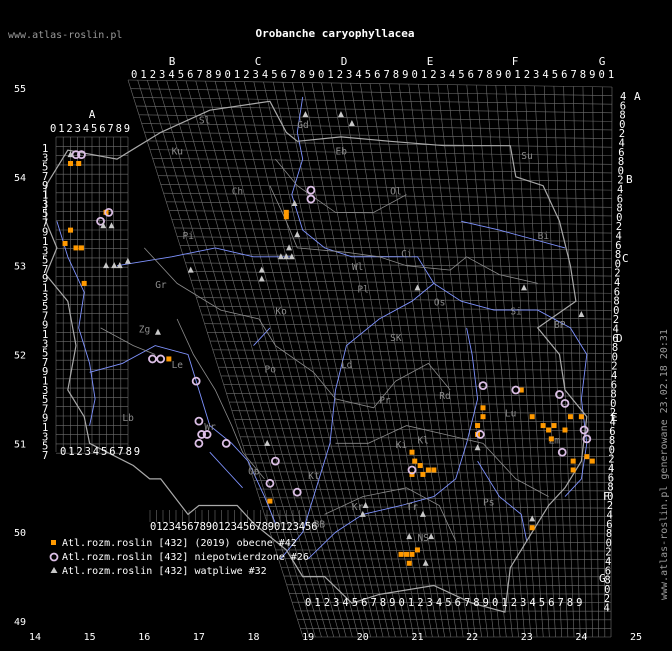  What do you see at coordinates (619, 338) in the screenshot?
I see `zone-letter: D` at bounding box center [619, 338].